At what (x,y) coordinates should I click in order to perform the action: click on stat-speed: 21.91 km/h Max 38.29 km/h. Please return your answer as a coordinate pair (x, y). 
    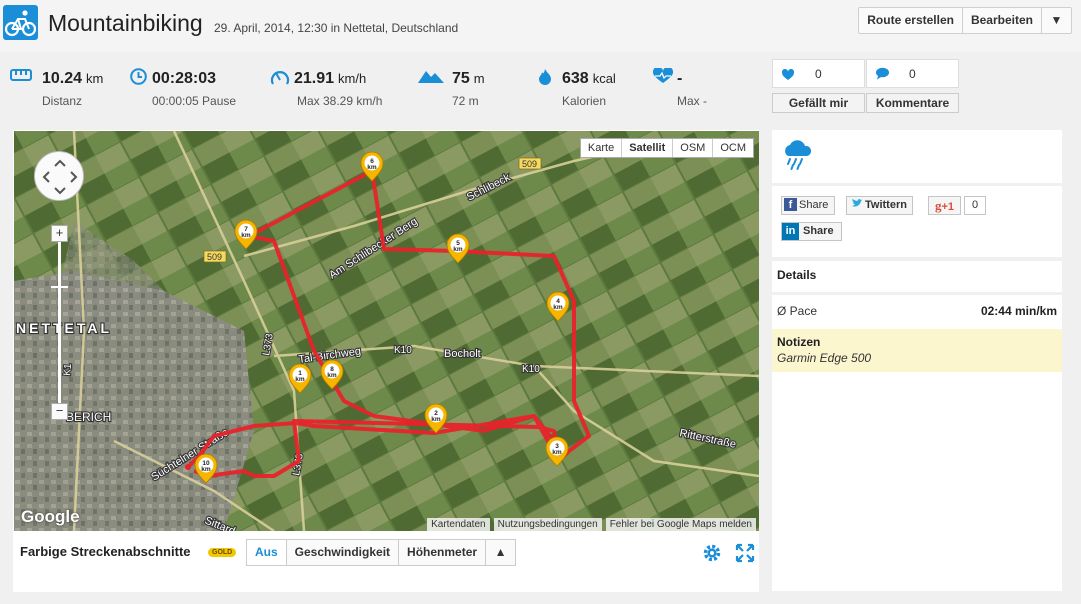
    Looking at the image, I should click on (340, 90).